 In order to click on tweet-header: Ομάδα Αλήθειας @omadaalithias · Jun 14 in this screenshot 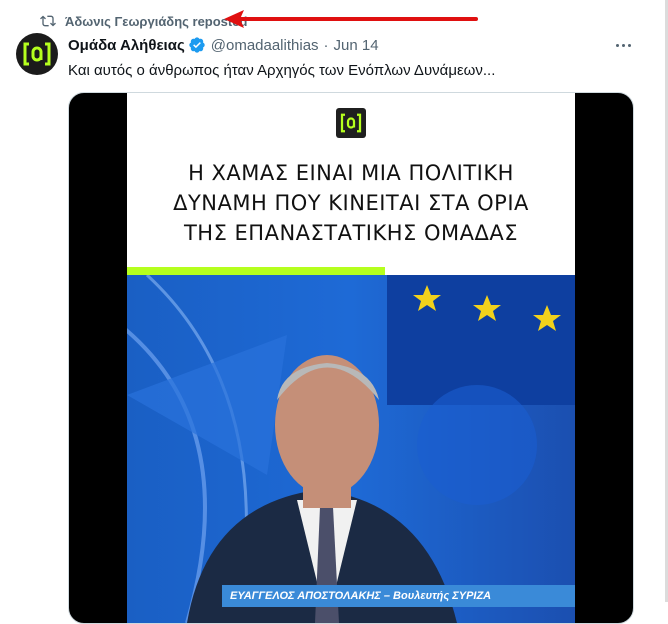, I will do `click(223, 45)`.